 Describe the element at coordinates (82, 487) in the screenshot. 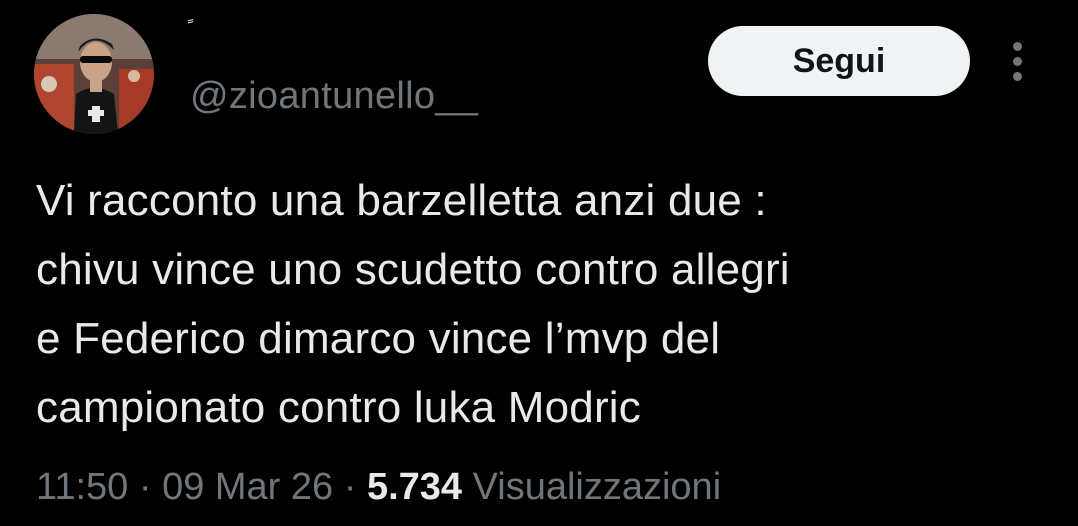

I see `tweet-time: 11:50` at that location.